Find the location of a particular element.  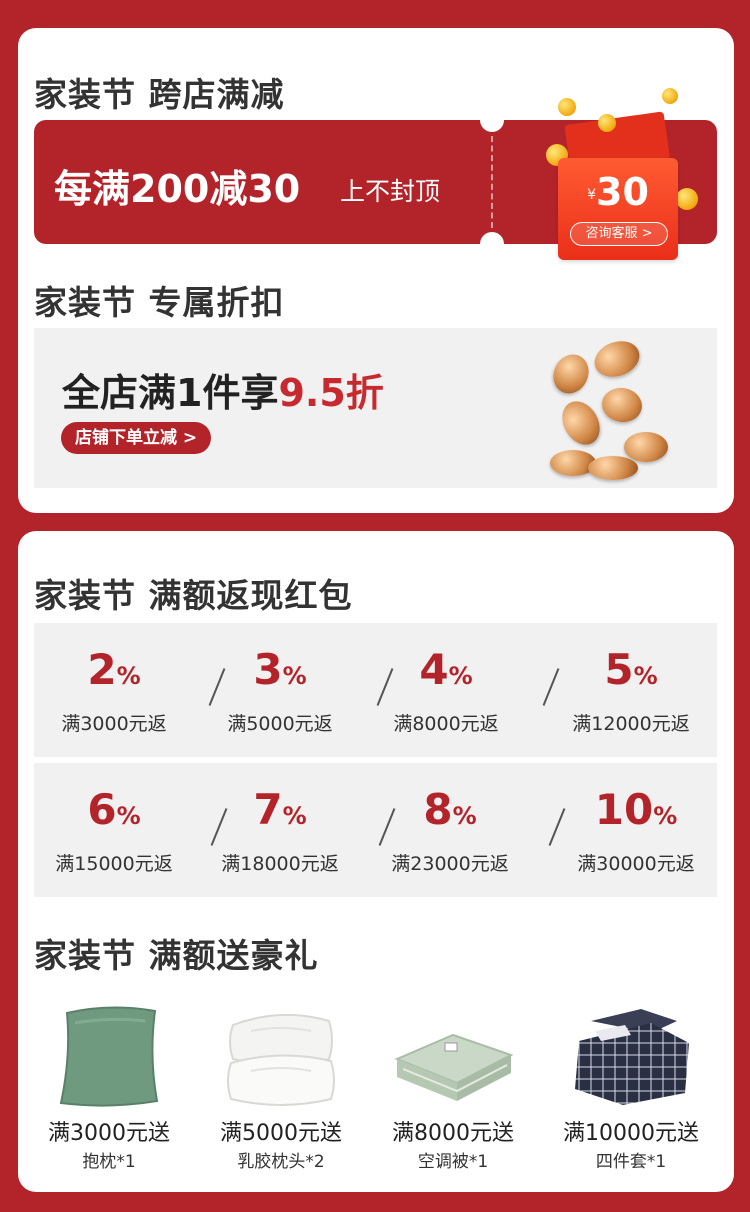

cashback-percent: 5 is located at coordinates (619, 669).